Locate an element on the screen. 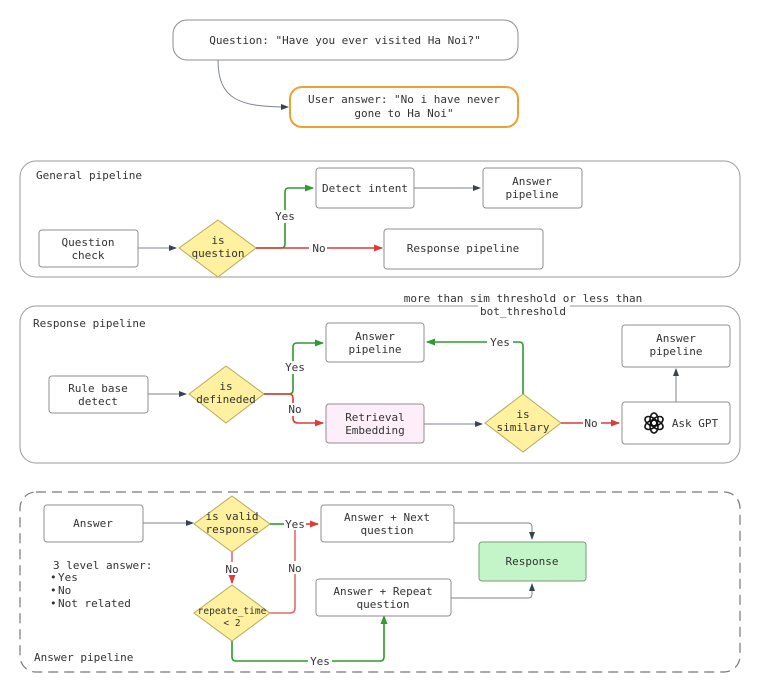 Image resolution: width=760 pixels, height=693 pixels. response-pipeline-title: Response pipeline is located at coordinates (89, 323).